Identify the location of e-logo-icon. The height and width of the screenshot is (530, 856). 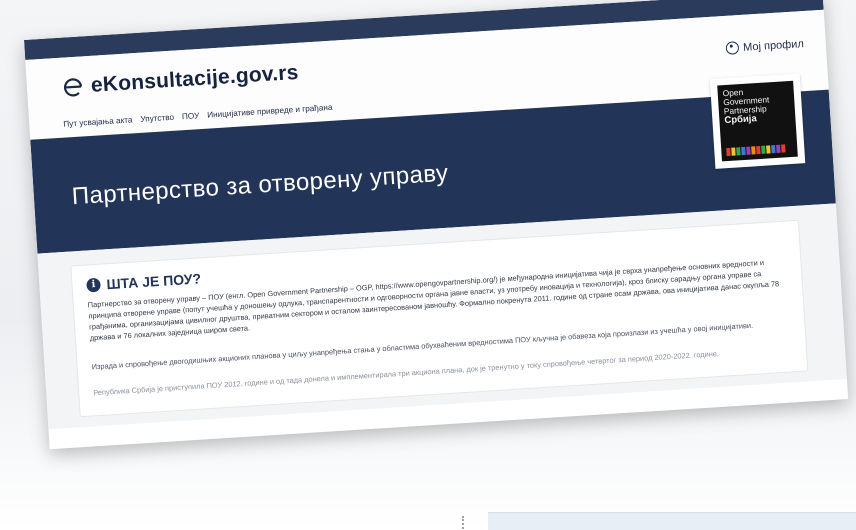
(73, 87).